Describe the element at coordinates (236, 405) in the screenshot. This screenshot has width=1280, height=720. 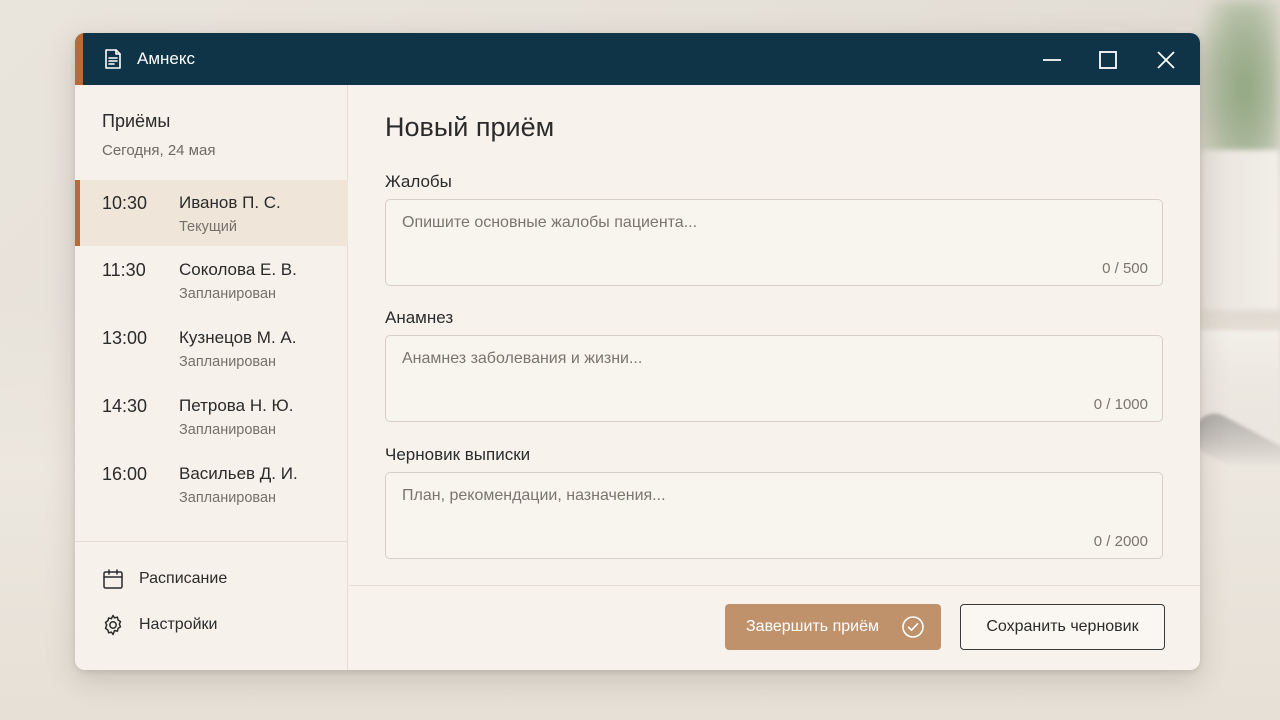
I see `appointment-patient: Петрова Н. Ю.` at that location.